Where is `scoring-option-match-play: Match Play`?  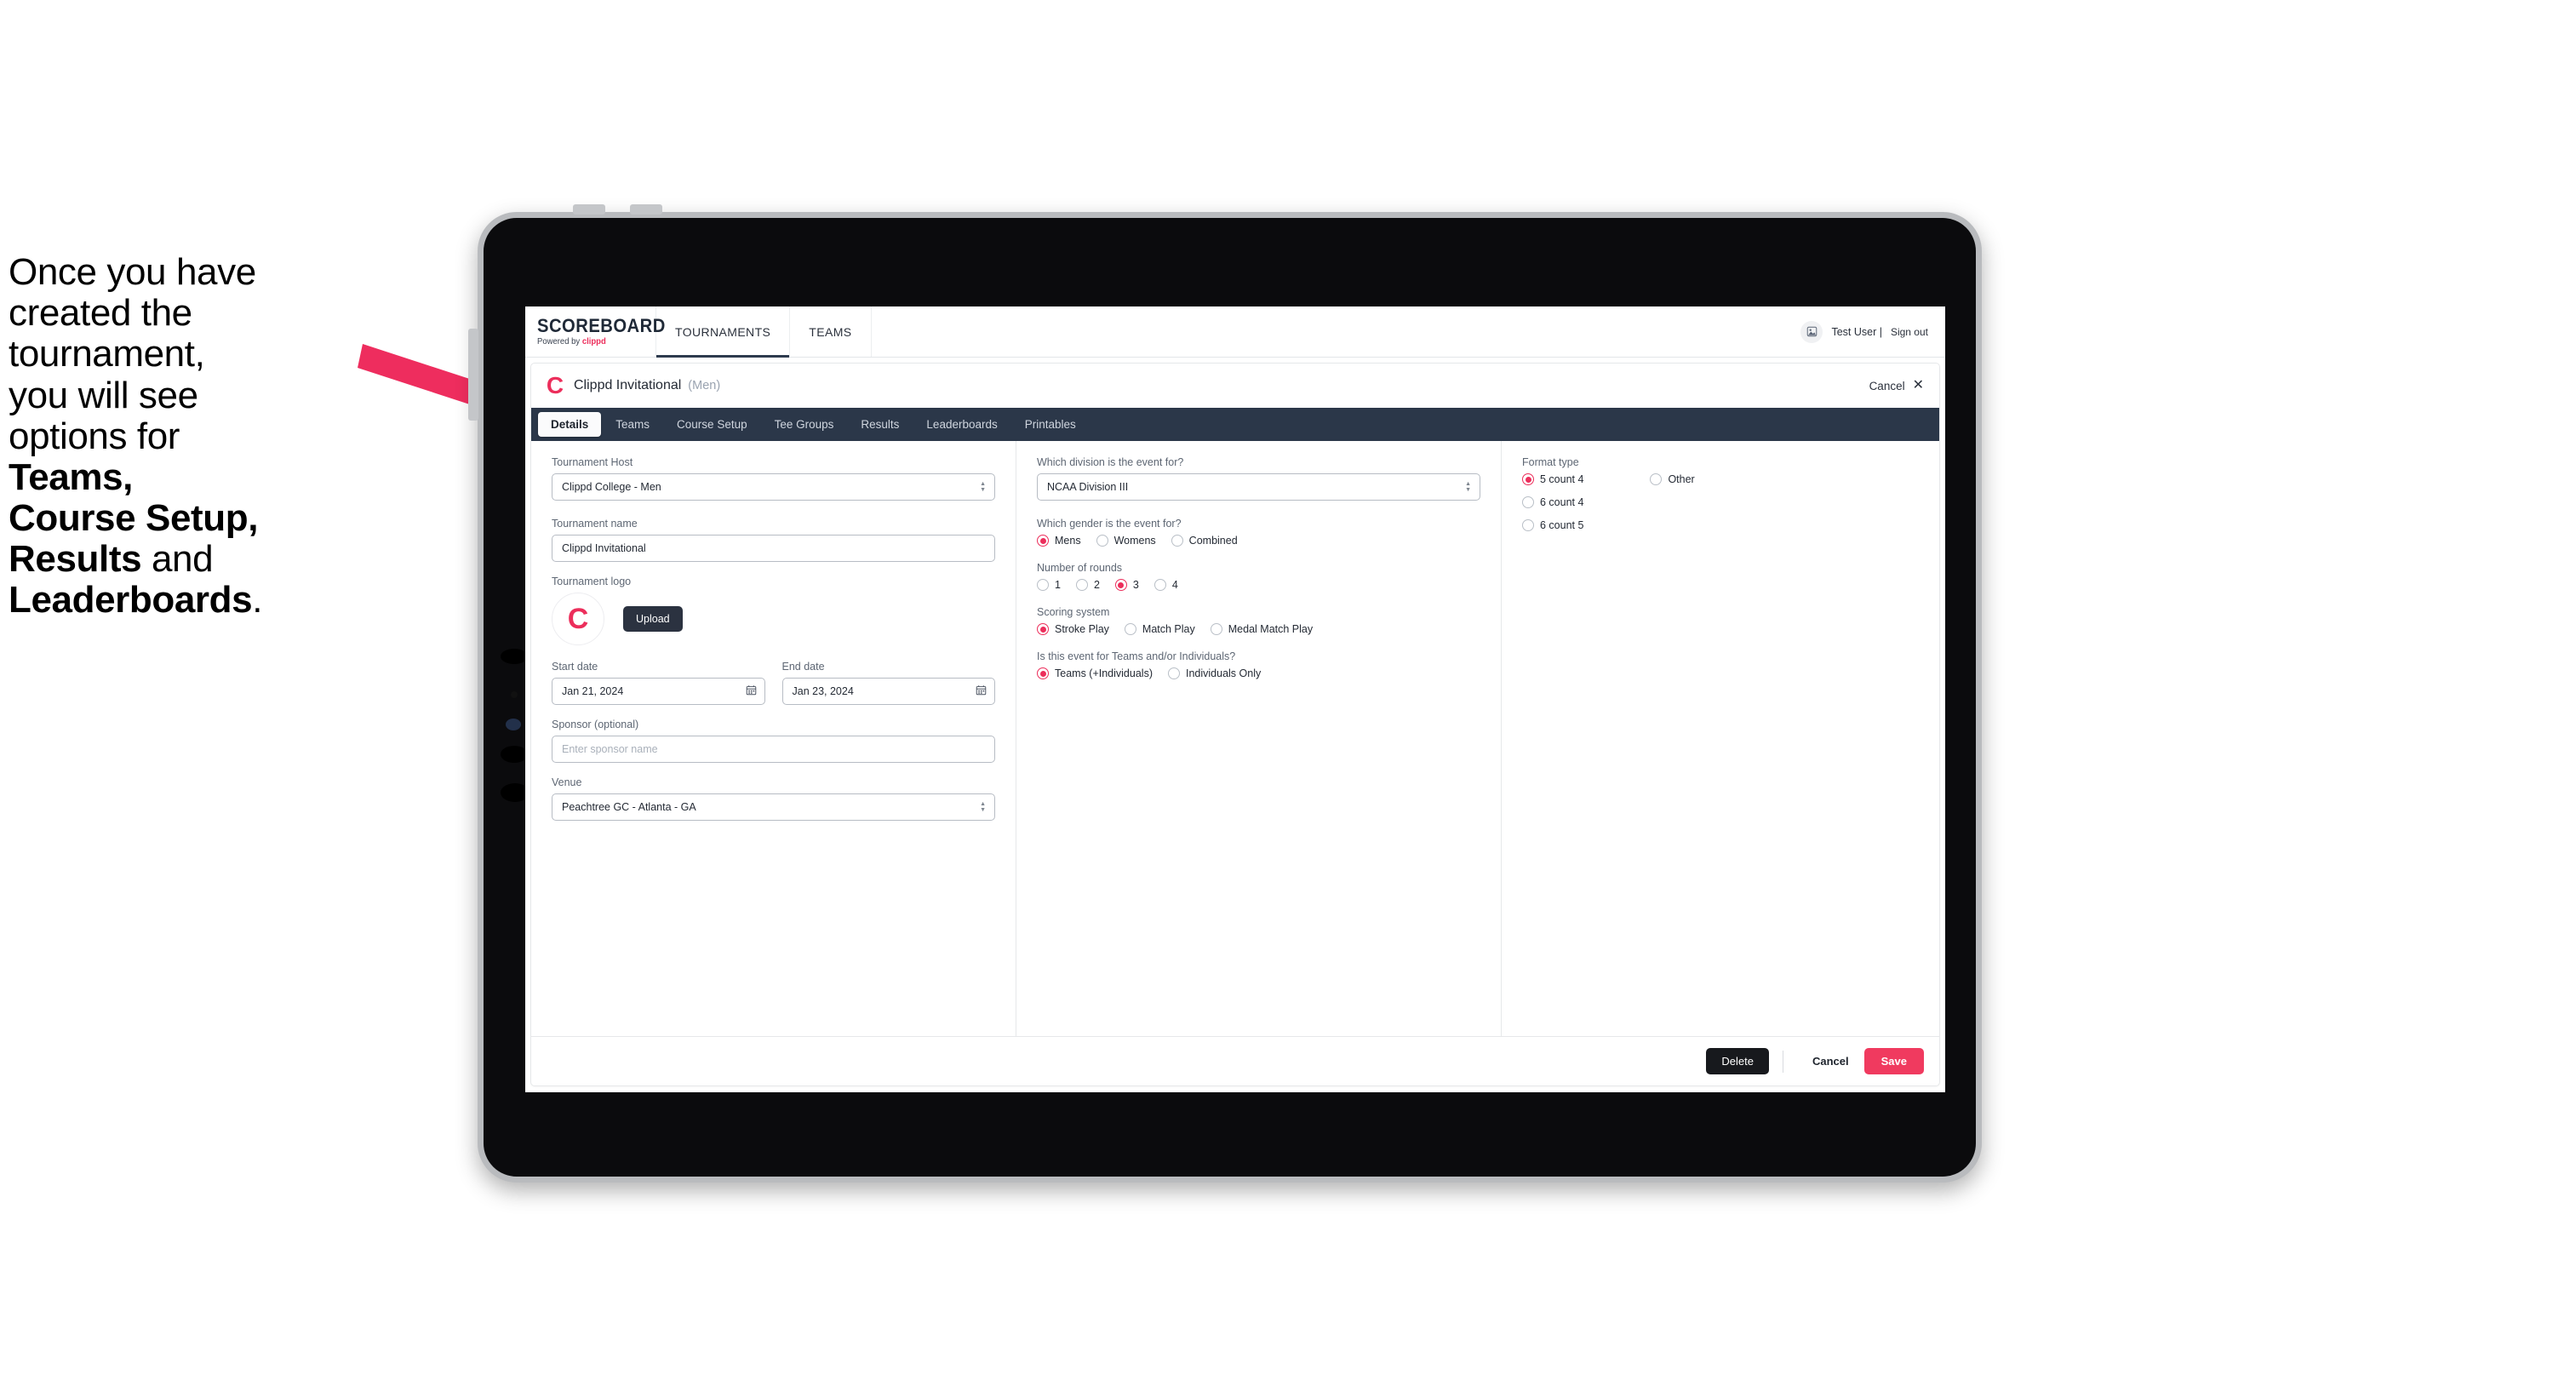 scoring-option-match-play: Match Play is located at coordinates (1159, 629).